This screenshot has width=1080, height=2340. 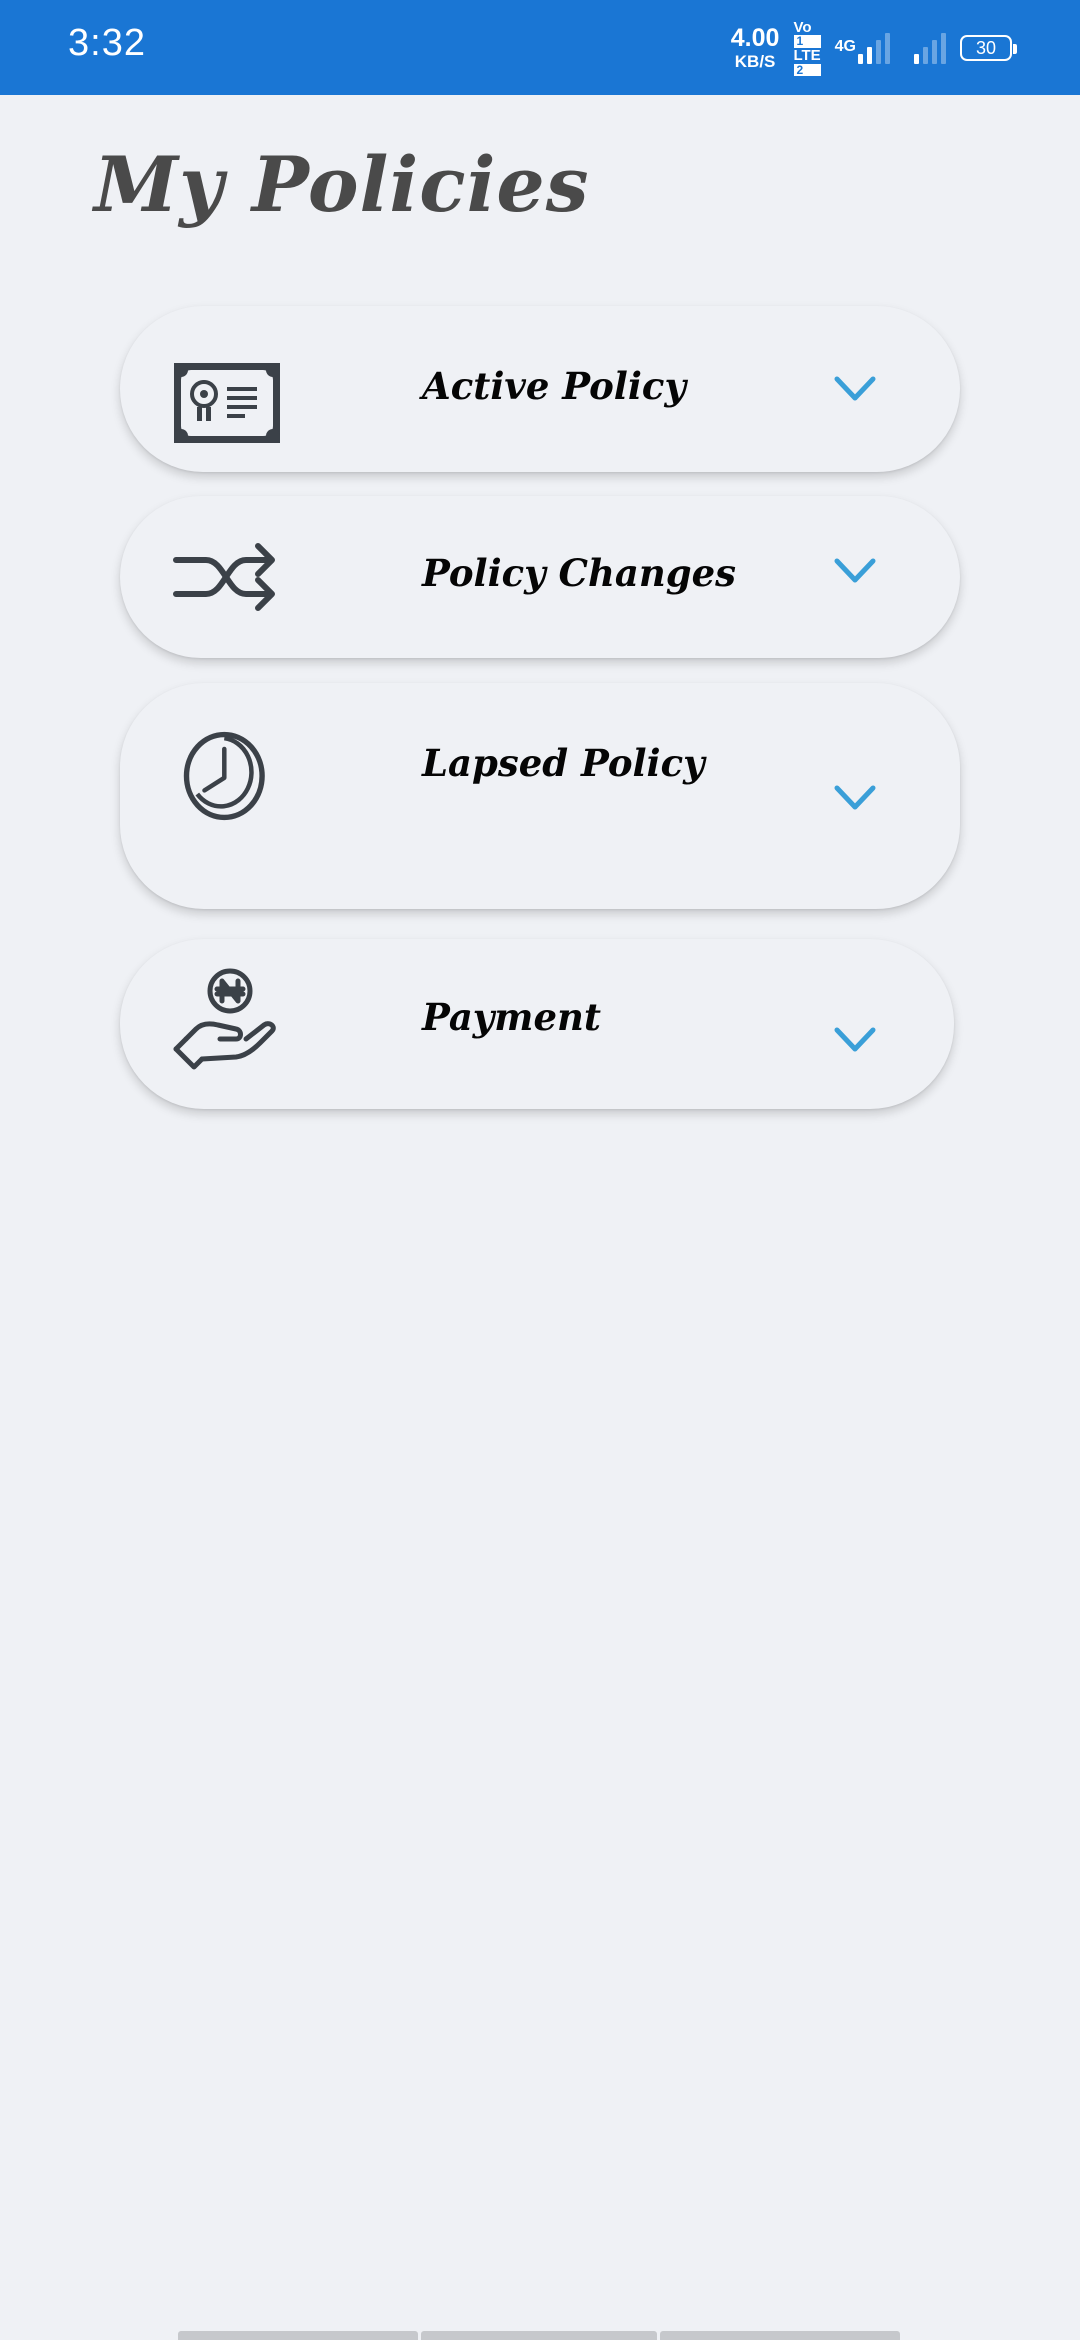 I want to click on volte-indicator: Vo 1 LTE 2, so click(x=807, y=47).